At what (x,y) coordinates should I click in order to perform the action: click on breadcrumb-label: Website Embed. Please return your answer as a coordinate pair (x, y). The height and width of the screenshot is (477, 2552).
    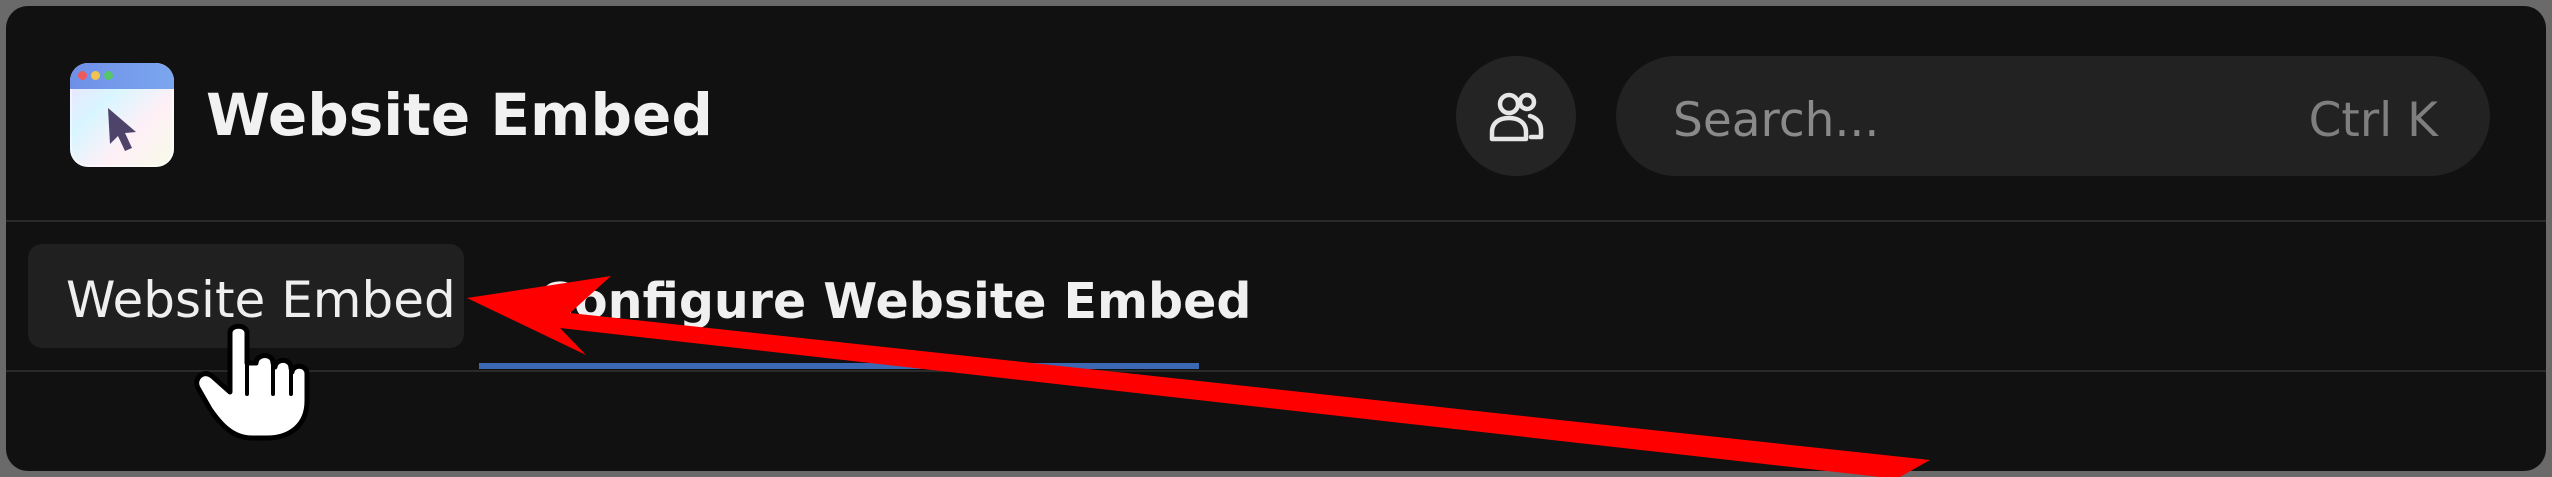
    Looking at the image, I should click on (261, 300).